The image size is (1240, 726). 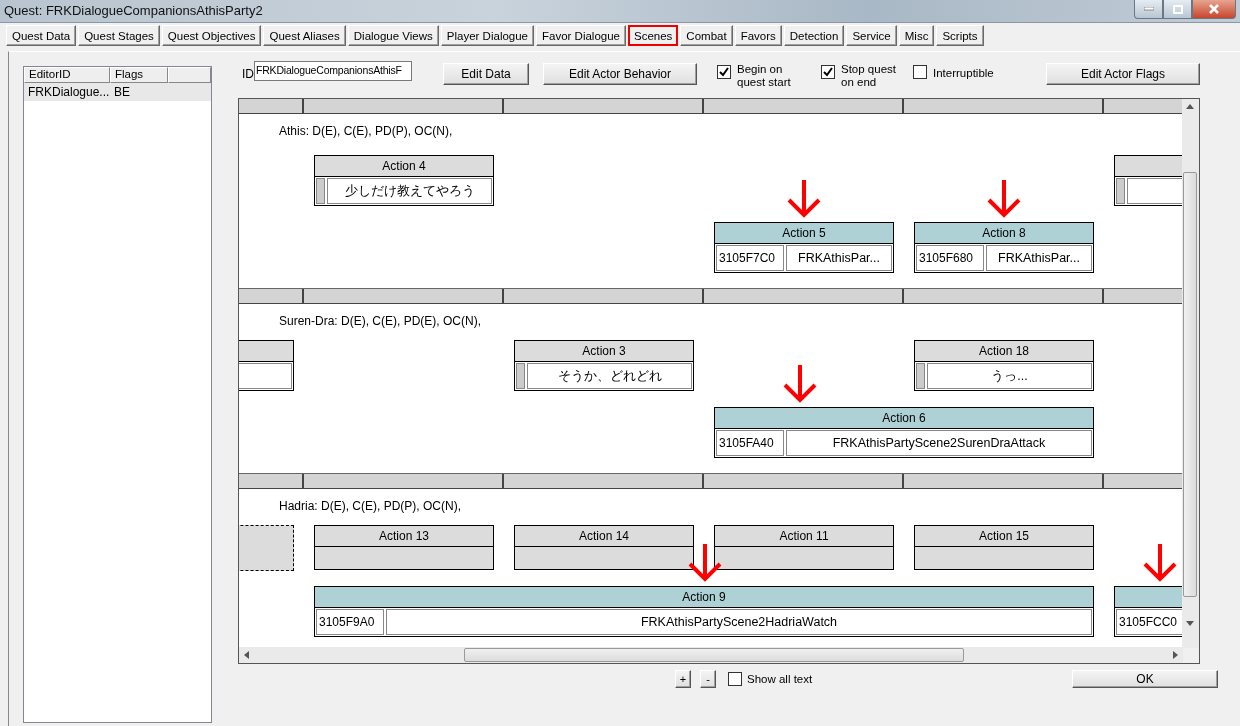 What do you see at coordinates (706, 35) in the screenshot?
I see `tab: Combat` at bounding box center [706, 35].